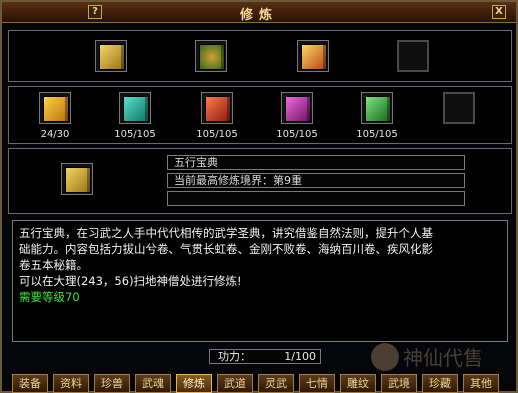 The image size is (518, 393). What do you see at coordinates (217, 134) in the screenshot?
I see `skill-book-count-3: 105/105` at bounding box center [217, 134].